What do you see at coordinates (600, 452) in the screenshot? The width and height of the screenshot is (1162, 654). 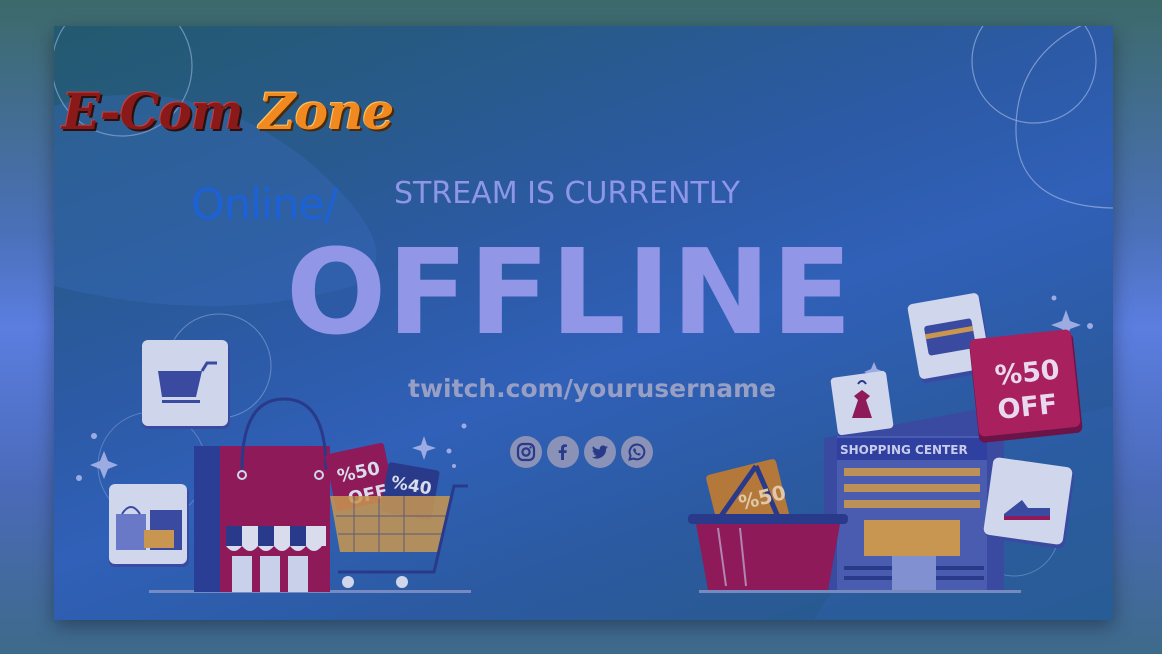 I see `twitter-icon` at bounding box center [600, 452].